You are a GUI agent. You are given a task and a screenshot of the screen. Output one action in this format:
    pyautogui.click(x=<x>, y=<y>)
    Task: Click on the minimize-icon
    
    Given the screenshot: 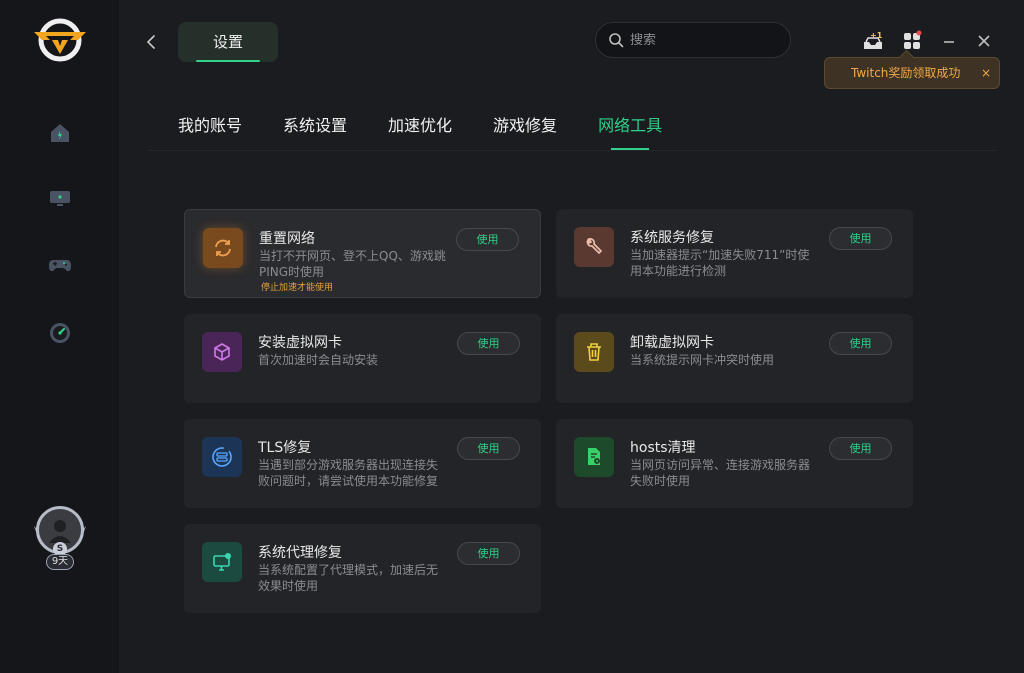 What is the action you would take?
    pyautogui.click(x=949, y=42)
    